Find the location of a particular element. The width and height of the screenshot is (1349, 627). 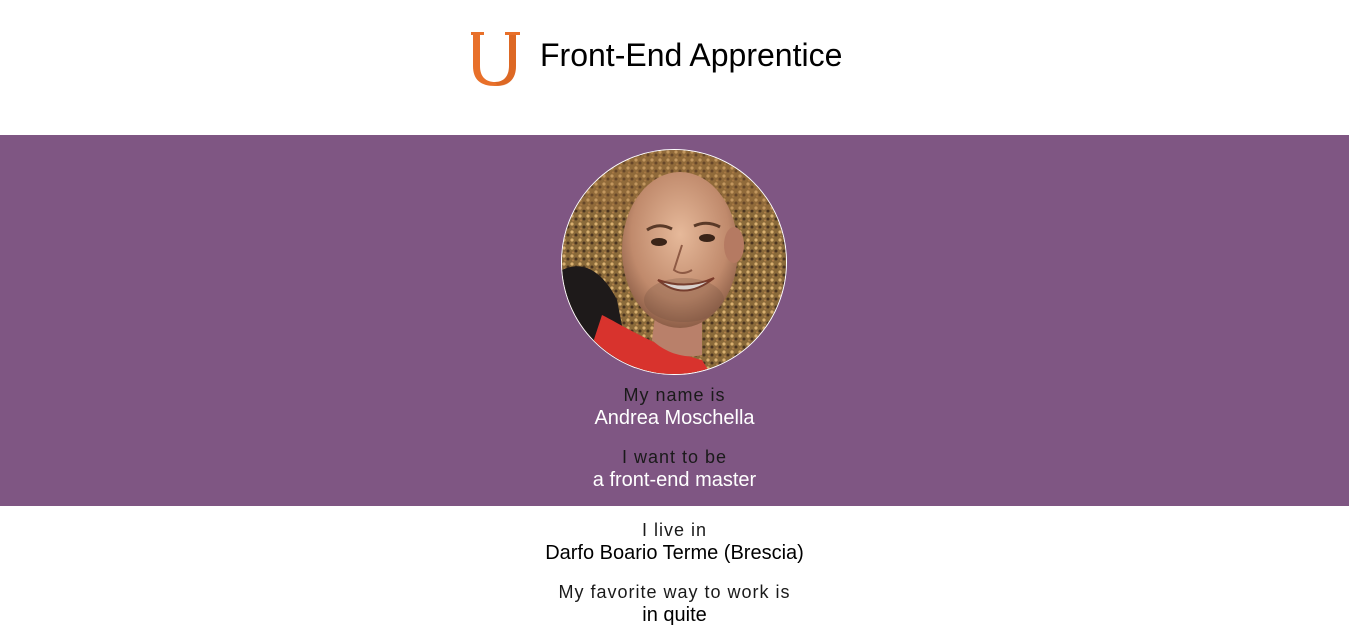

goal-label: I want to be is located at coordinates (674, 457).